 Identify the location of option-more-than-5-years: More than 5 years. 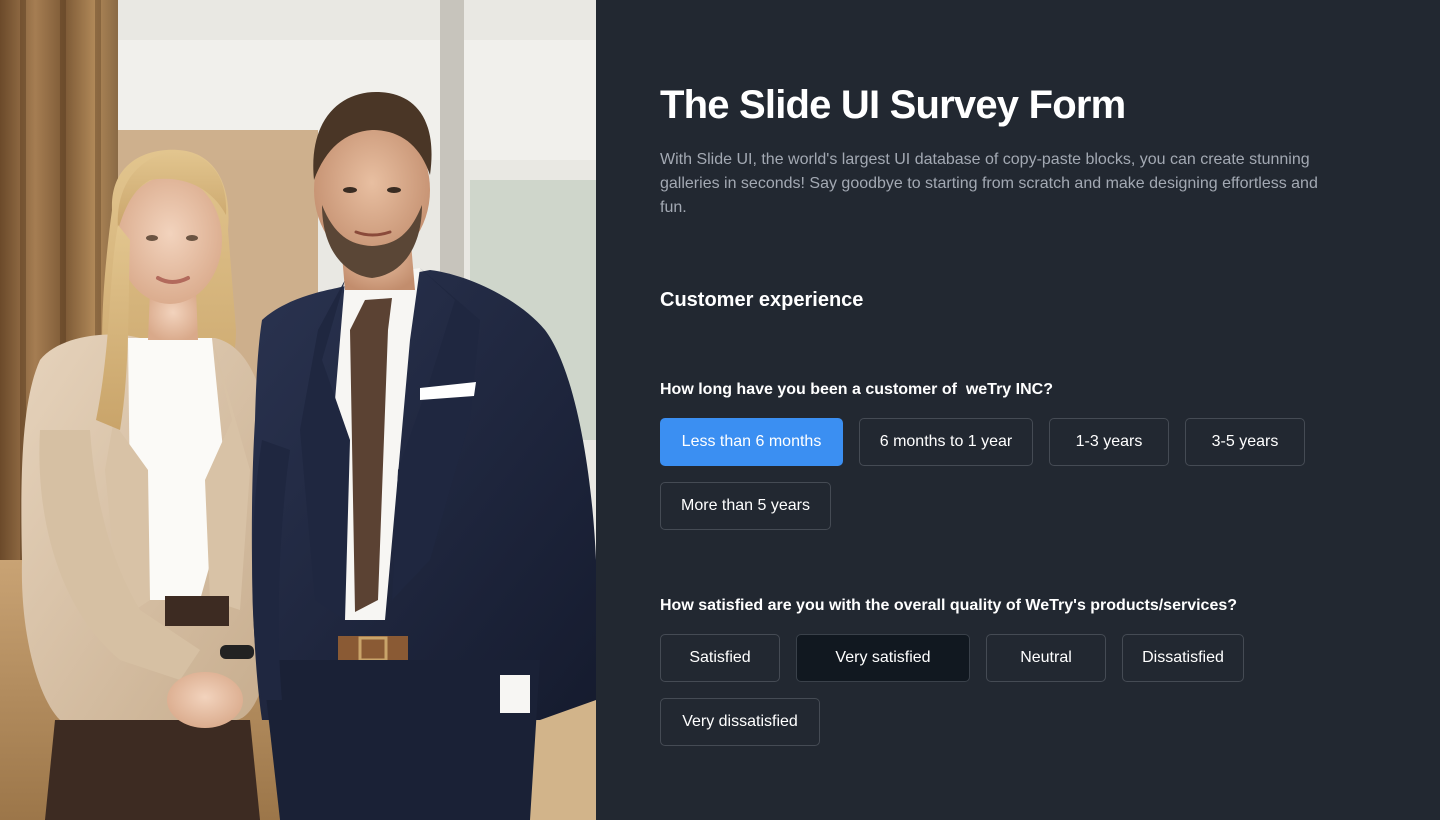
(745, 506).